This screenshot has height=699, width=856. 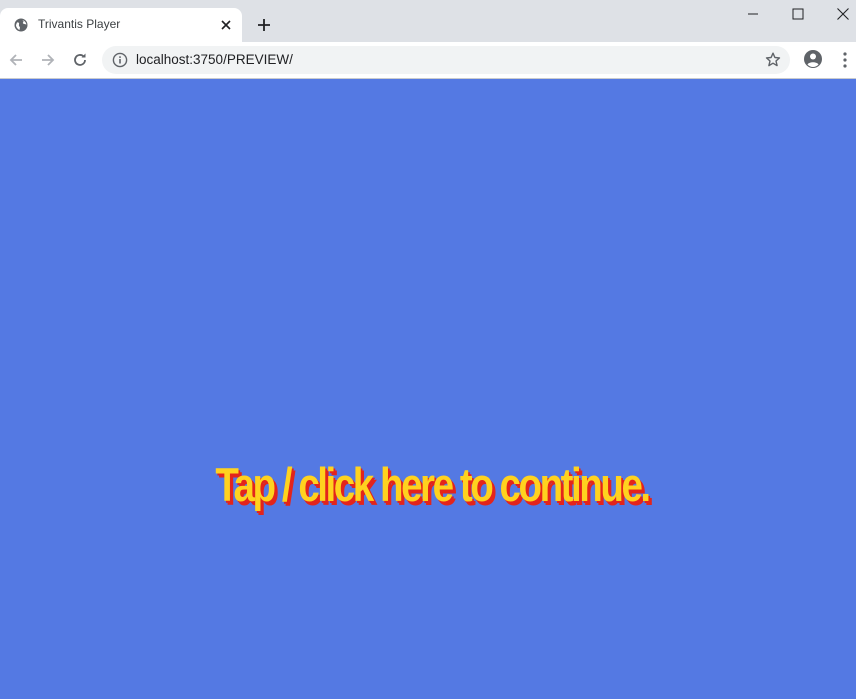 What do you see at coordinates (753, 14) in the screenshot?
I see `minimize-icon` at bounding box center [753, 14].